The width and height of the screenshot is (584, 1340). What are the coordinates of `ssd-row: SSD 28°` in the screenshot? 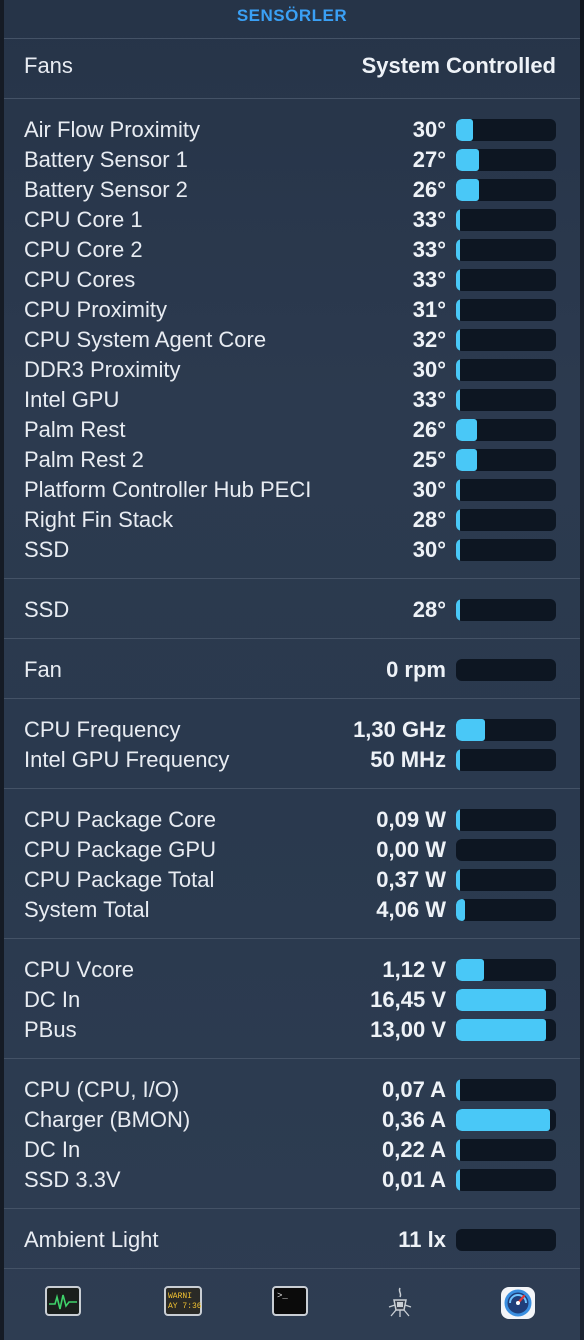 It's located at (290, 610).